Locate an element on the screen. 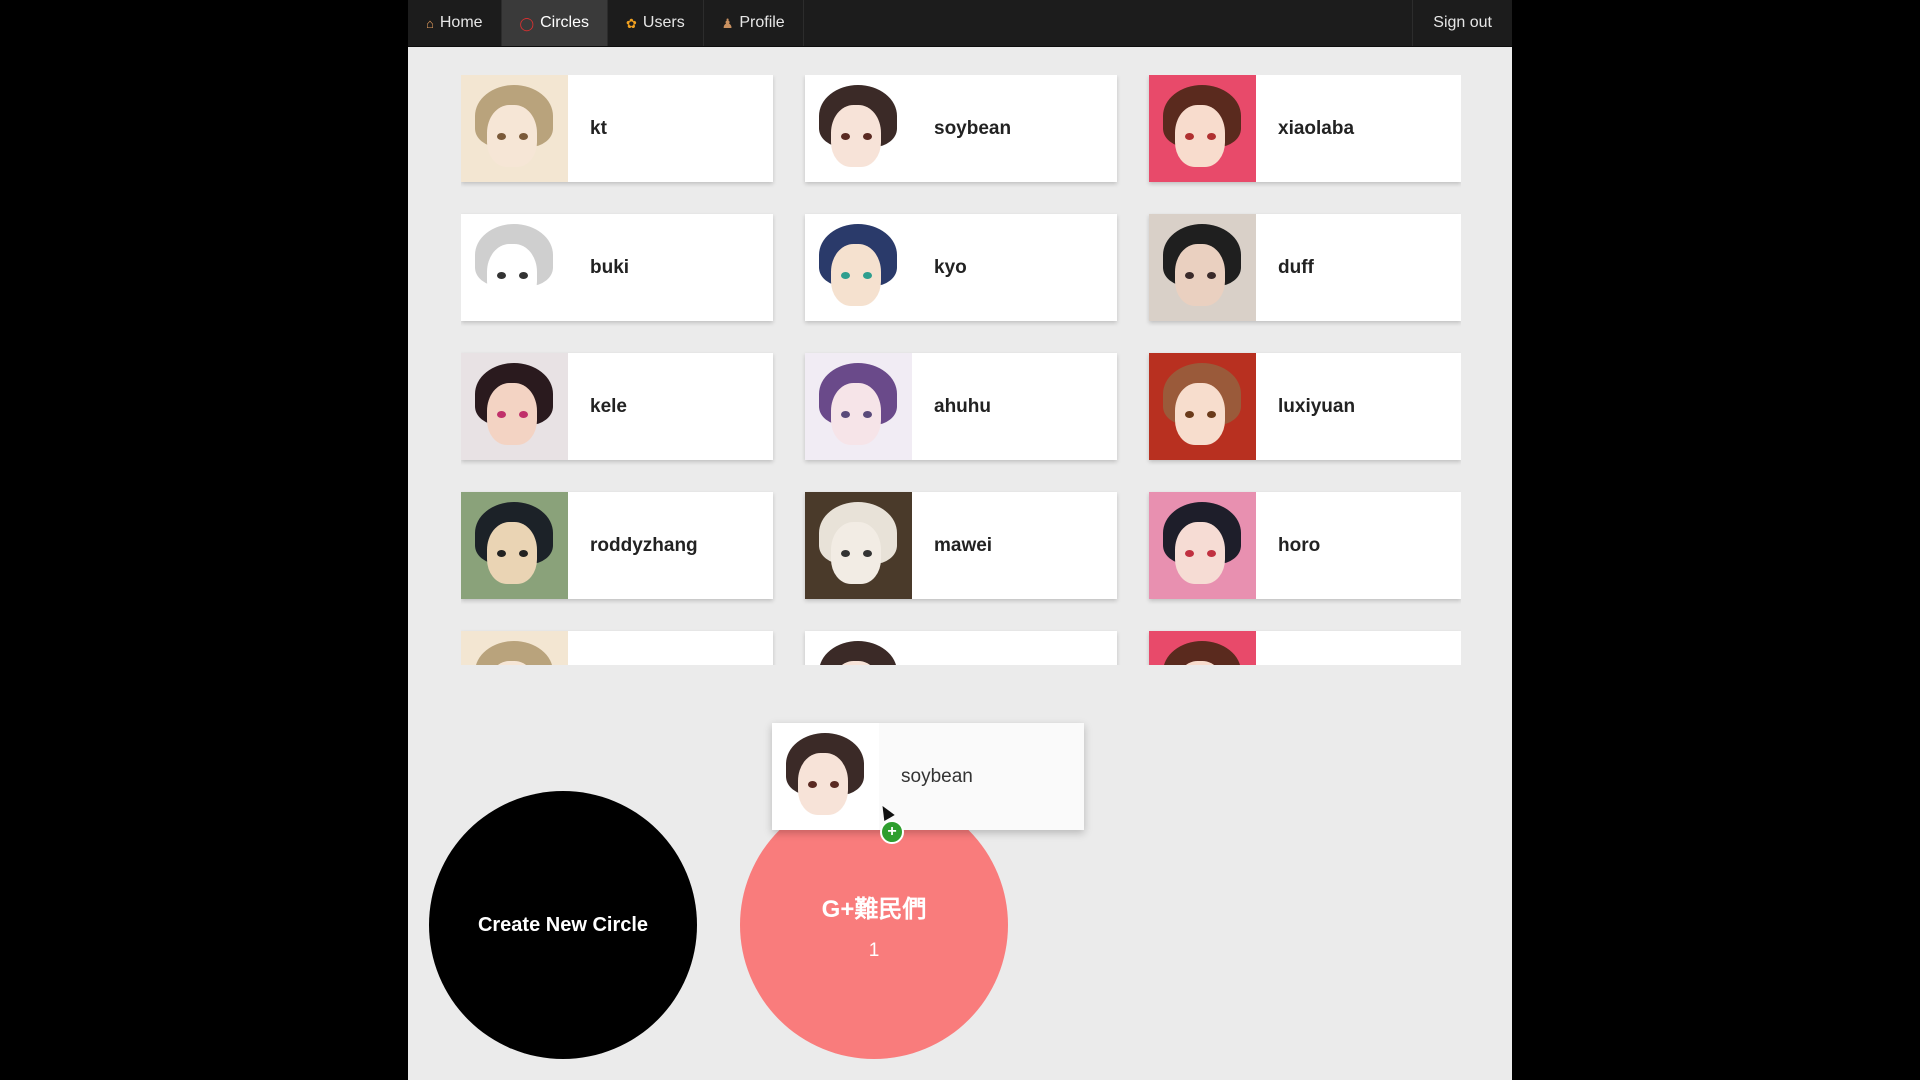 This screenshot has height=1080, width=1920. create-circle-label: Create New Circle is located at coordinates (563, 924).